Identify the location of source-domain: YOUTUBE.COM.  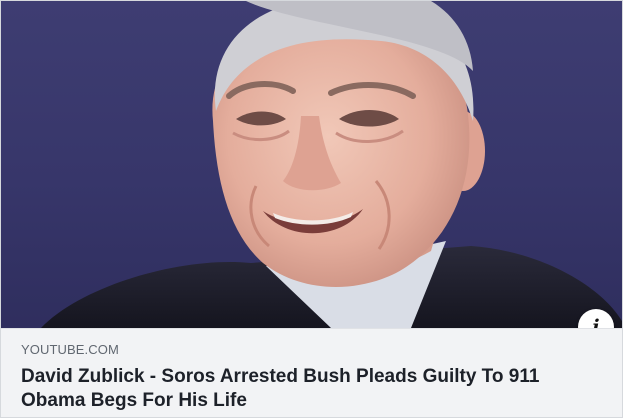
(70, 349).